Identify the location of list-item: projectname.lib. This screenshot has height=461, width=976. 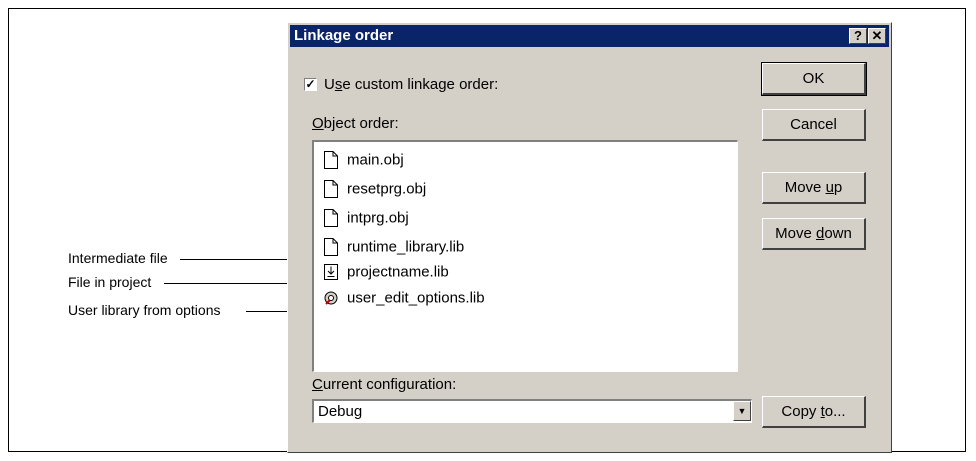
(386, 273).